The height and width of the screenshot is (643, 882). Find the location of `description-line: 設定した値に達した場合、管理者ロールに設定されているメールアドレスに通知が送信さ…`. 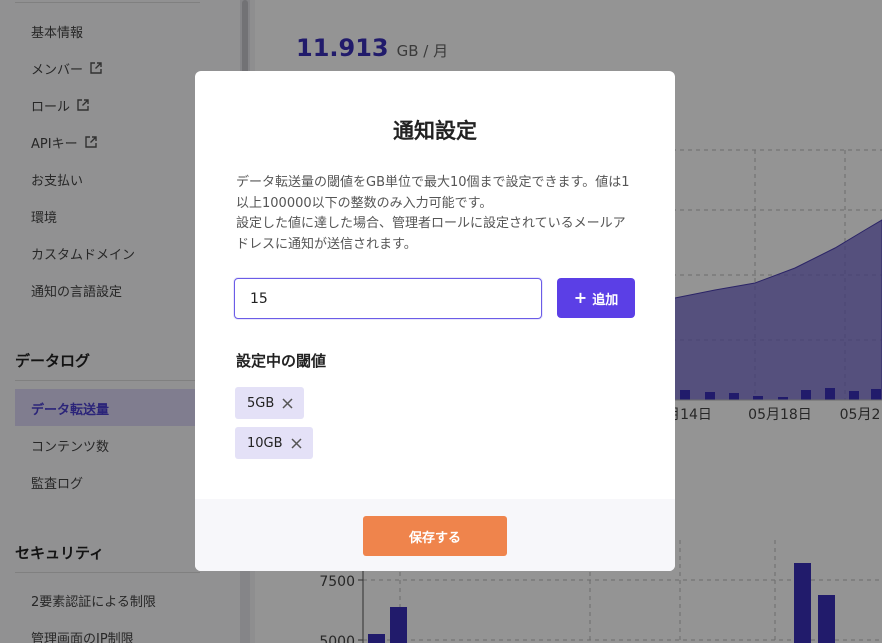

description-line: 設定した値に達した場合、管理者ロールに設定されているメールアドレスに通知が送信さ… is located at coordinates (431, 234).